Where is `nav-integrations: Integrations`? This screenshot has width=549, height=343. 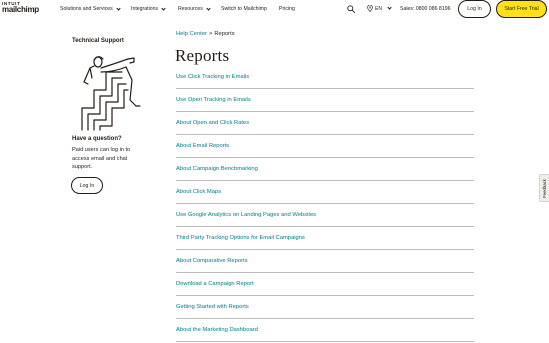
nav-integrations: Integrations is located at coordinates (148, 8).